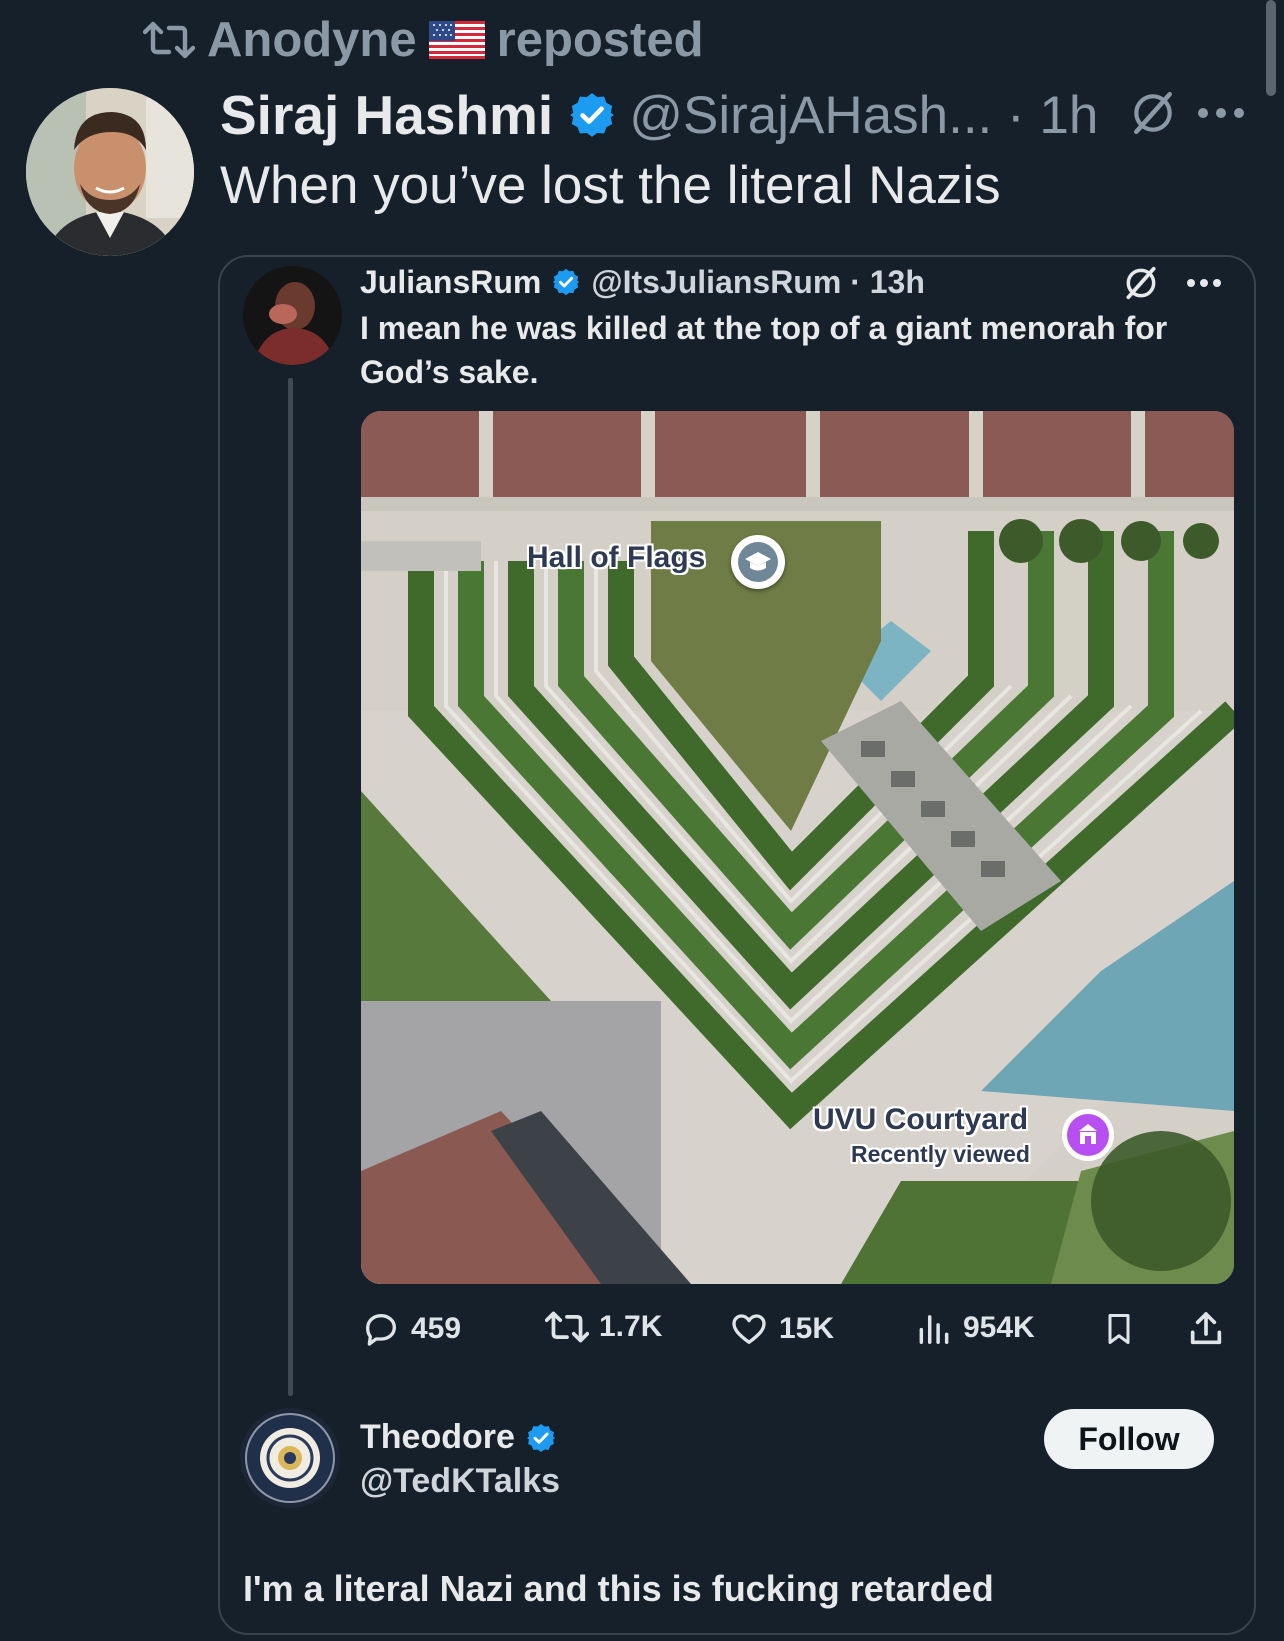  Describe the element at coordinates (600, 40) in the screenshot. I see `repost-suffix: reposted` at that location.